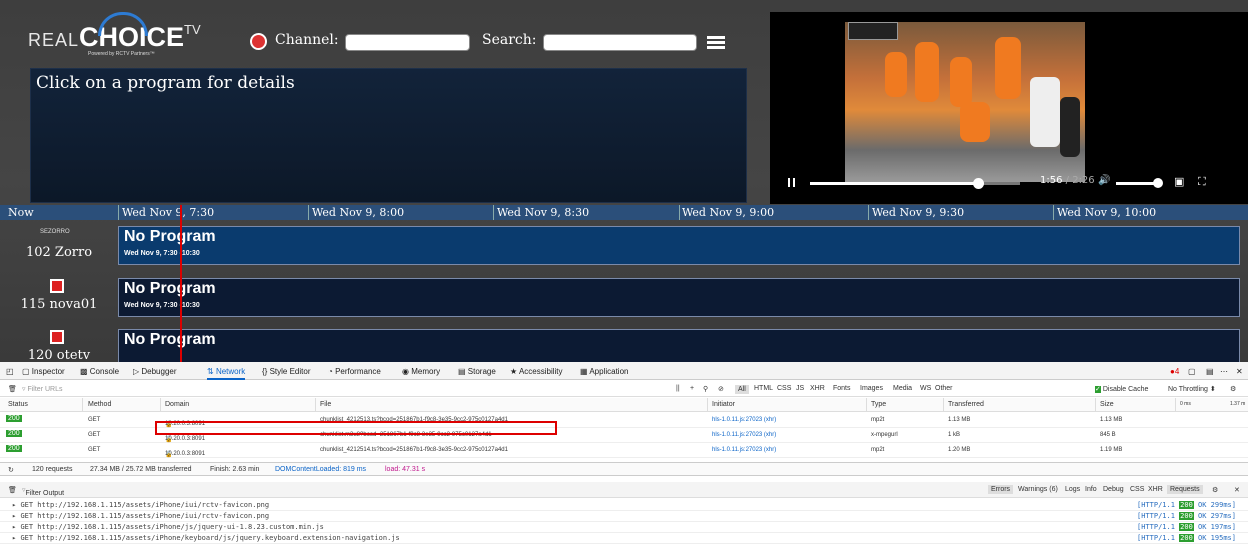 This screenshot has width=1248, height=558. I want to click on tab-console: ▩ Console, so click(99, 371).